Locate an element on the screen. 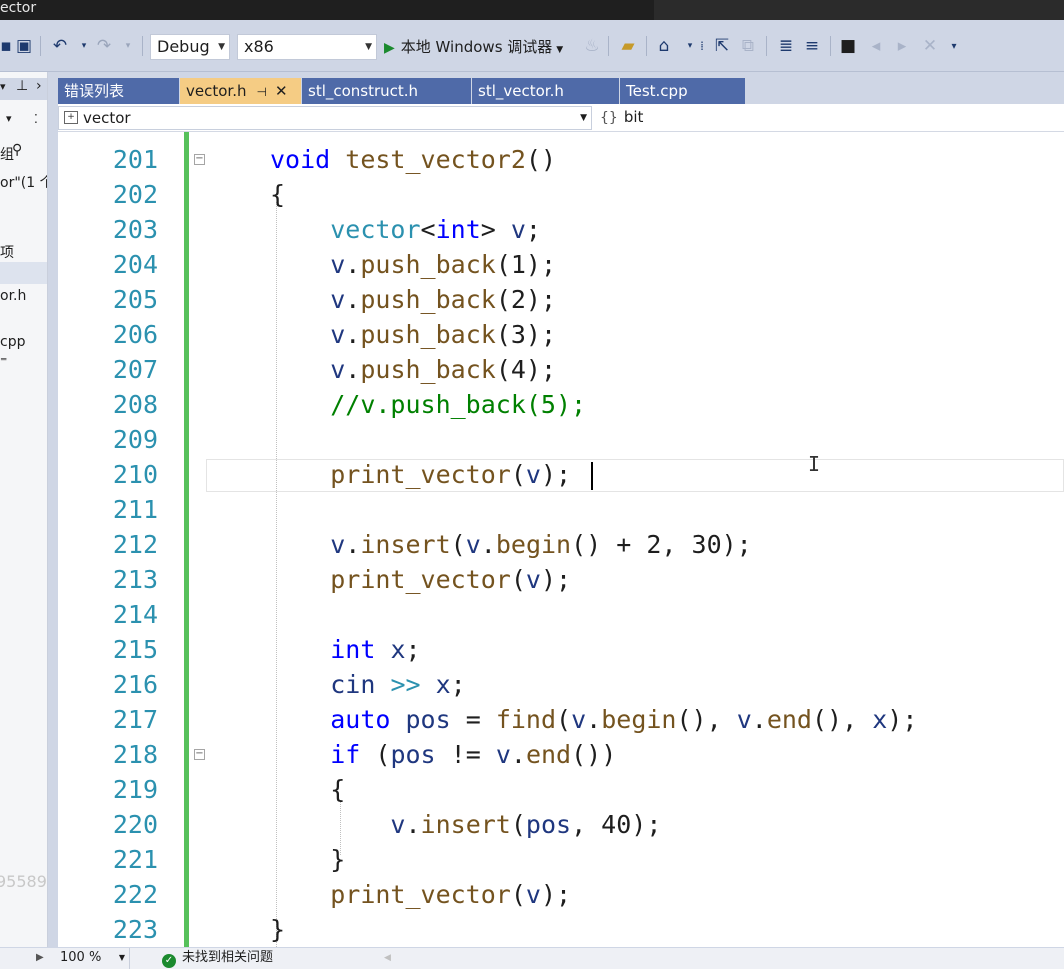 This screenshot has width=1064, height=969. code-token: > is located at coordinates (495, 229).